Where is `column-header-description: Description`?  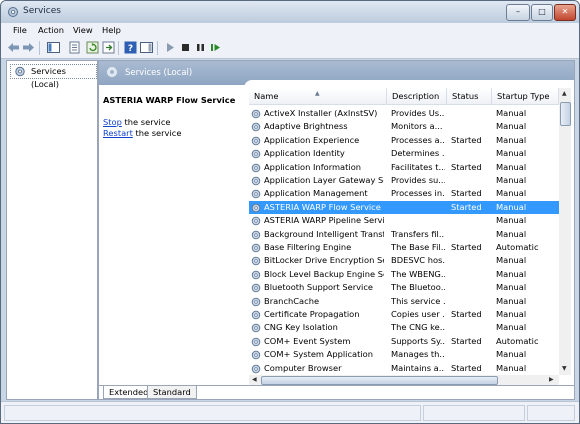
column-header-description: Description is located at coordinates (417, 96).